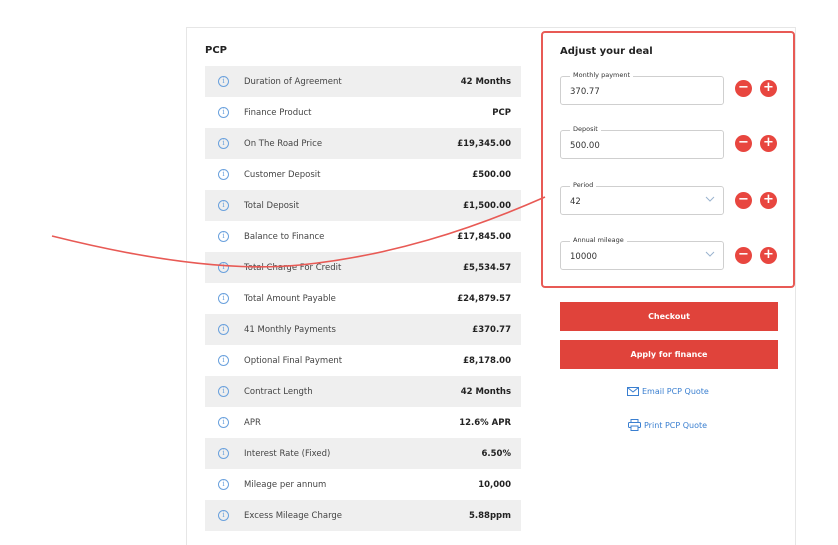  Describe the element at coordinates (494, 484) in the screenshot. I see `row-value: 10,000` at that location.